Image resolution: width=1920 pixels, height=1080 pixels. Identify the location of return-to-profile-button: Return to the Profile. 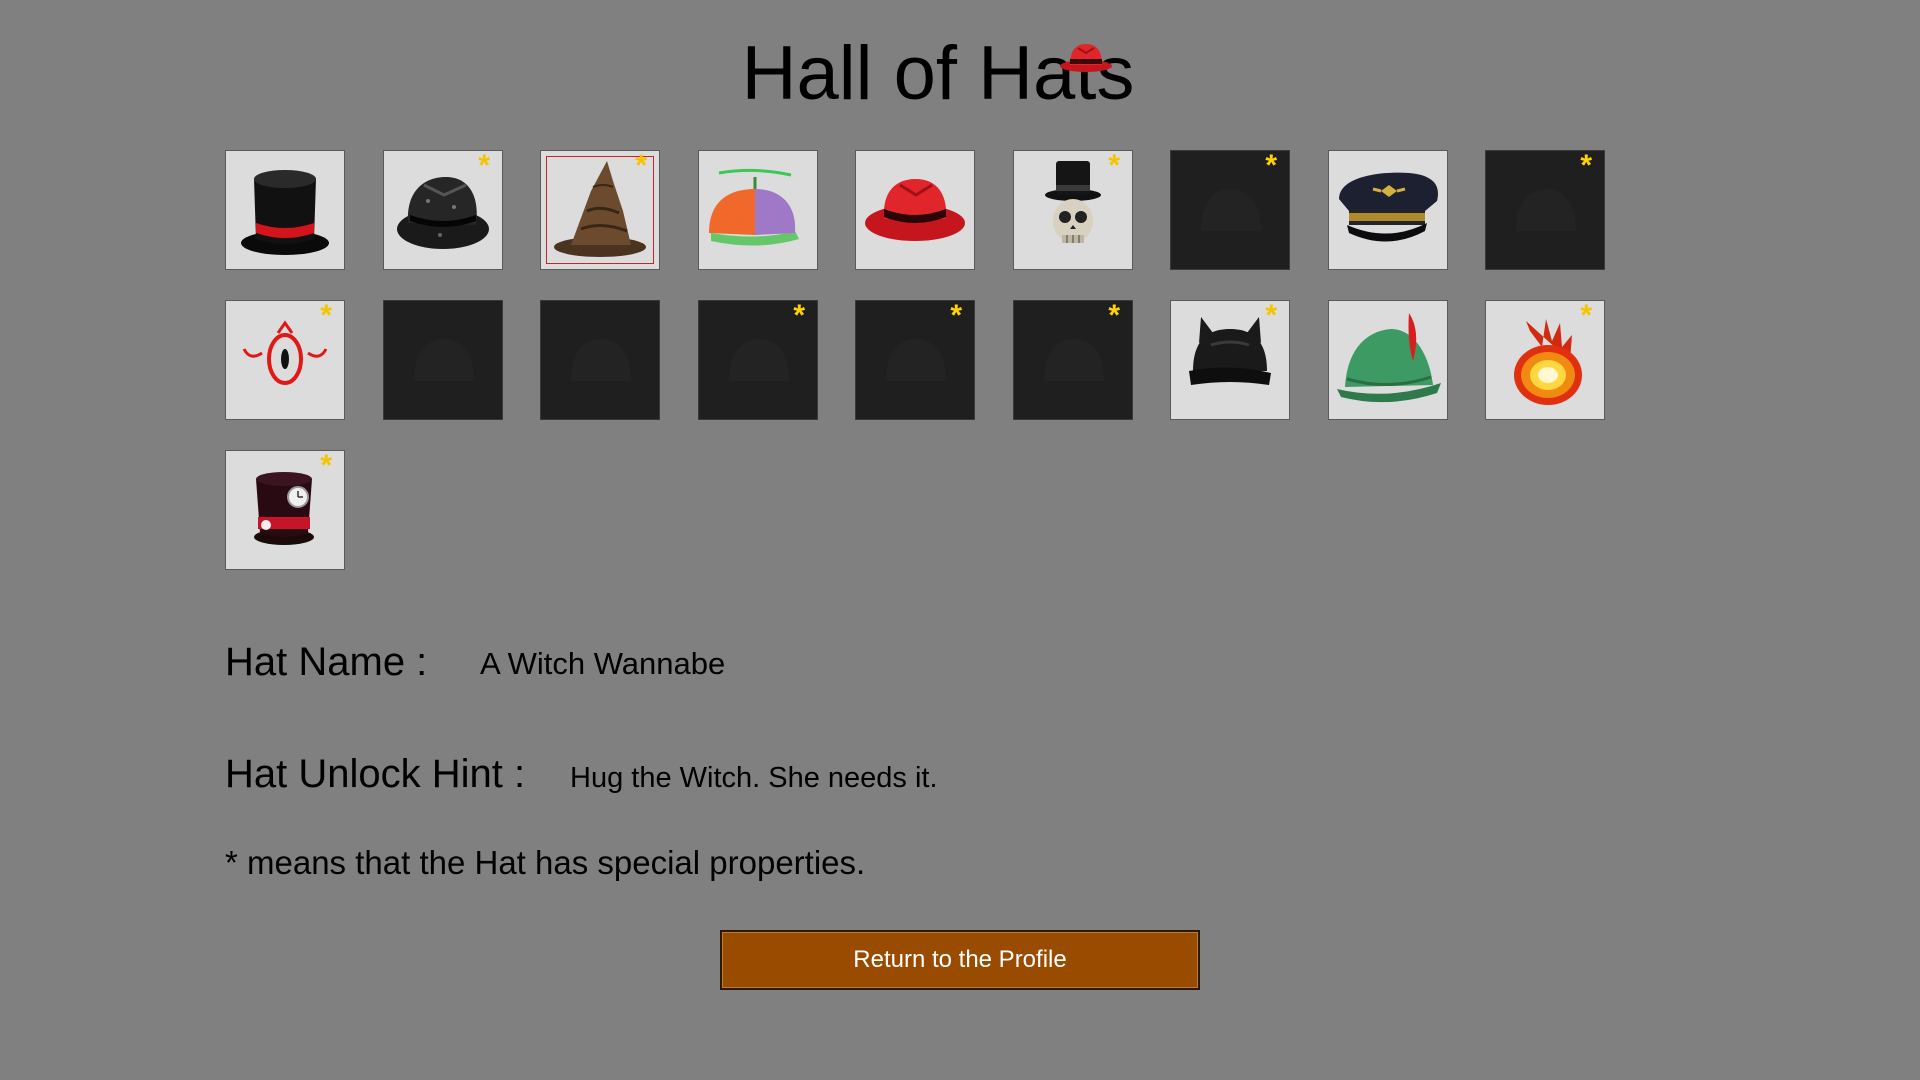
(960, 960).